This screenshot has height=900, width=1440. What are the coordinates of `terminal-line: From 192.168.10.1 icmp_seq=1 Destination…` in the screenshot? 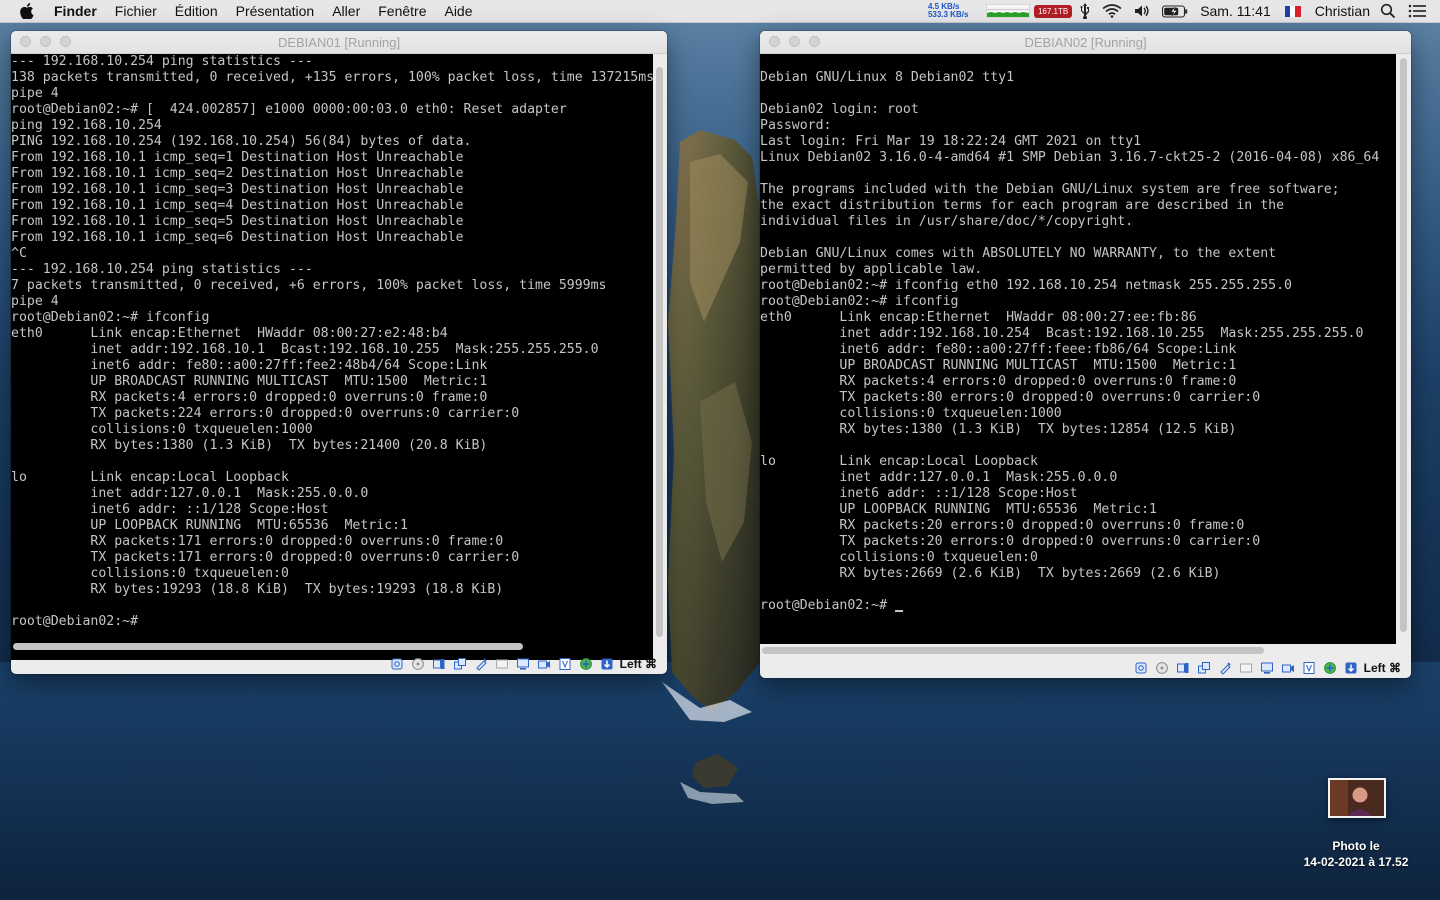 It's located at (237, 157).